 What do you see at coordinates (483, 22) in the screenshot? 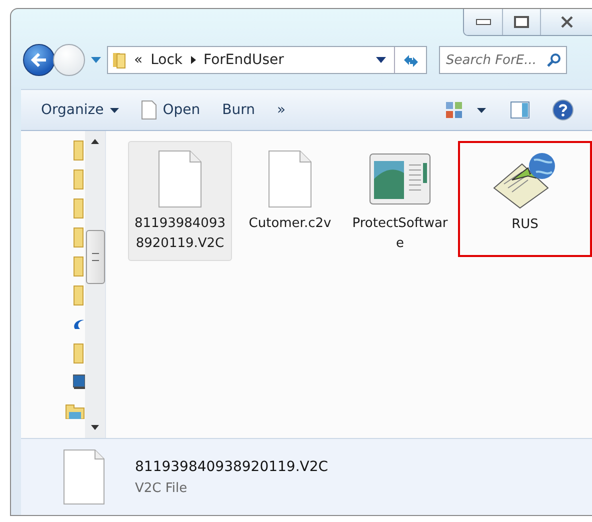
I see `minimize-button` at bounding box center [483, 22].